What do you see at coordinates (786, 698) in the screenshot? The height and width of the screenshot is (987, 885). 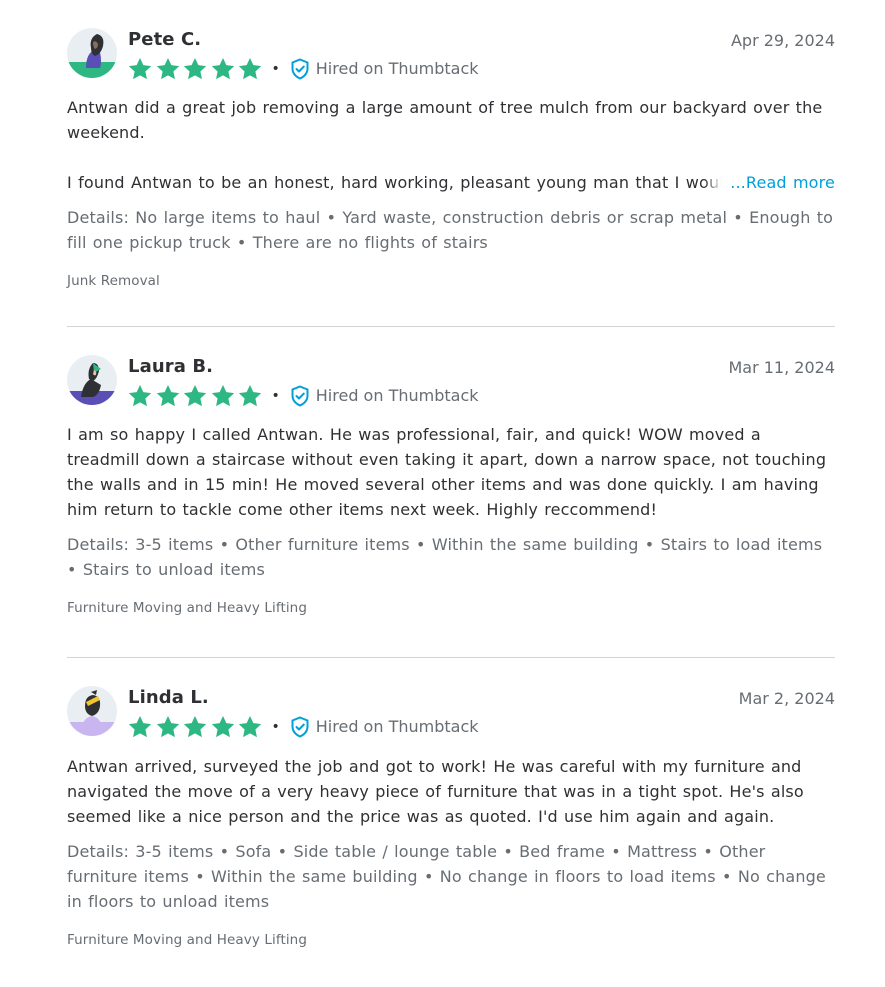 I see `review-date: Mar 2, 2024` at bounding box center [786, 698].